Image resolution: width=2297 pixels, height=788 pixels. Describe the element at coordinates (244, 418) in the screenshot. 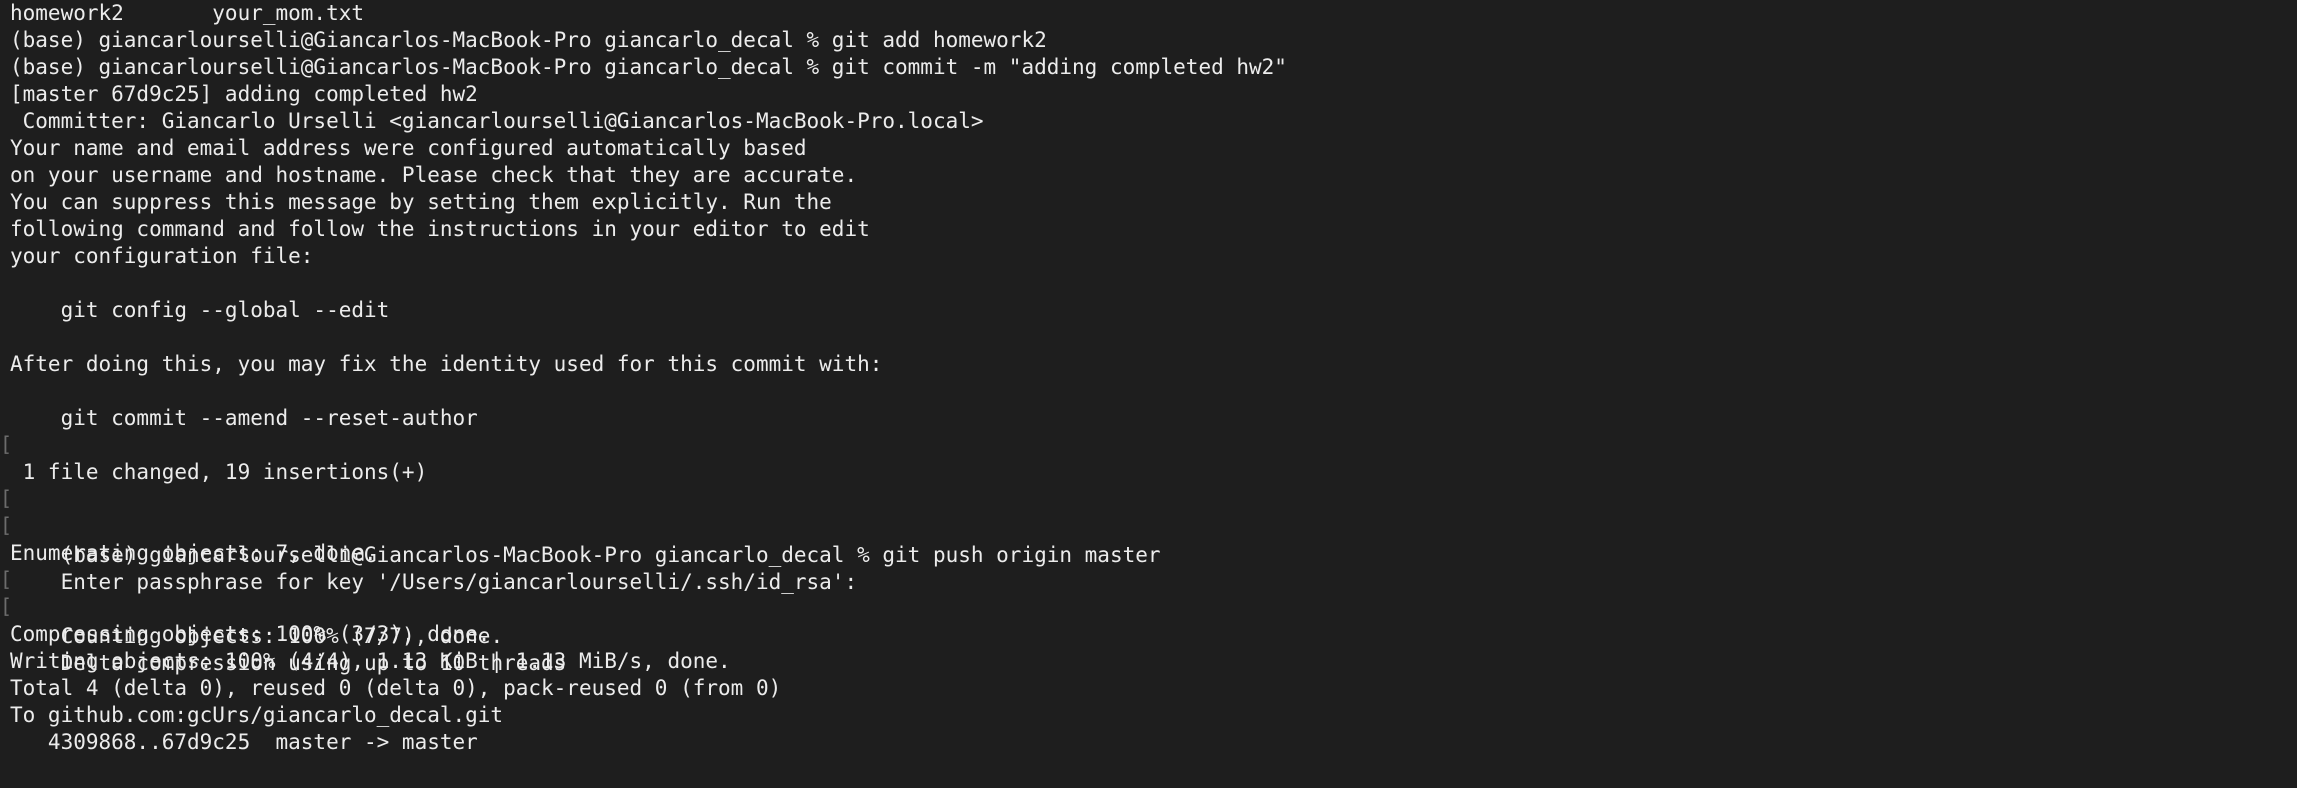

I see `terminal-line-16: git commit --amend --reset-author` at that location.